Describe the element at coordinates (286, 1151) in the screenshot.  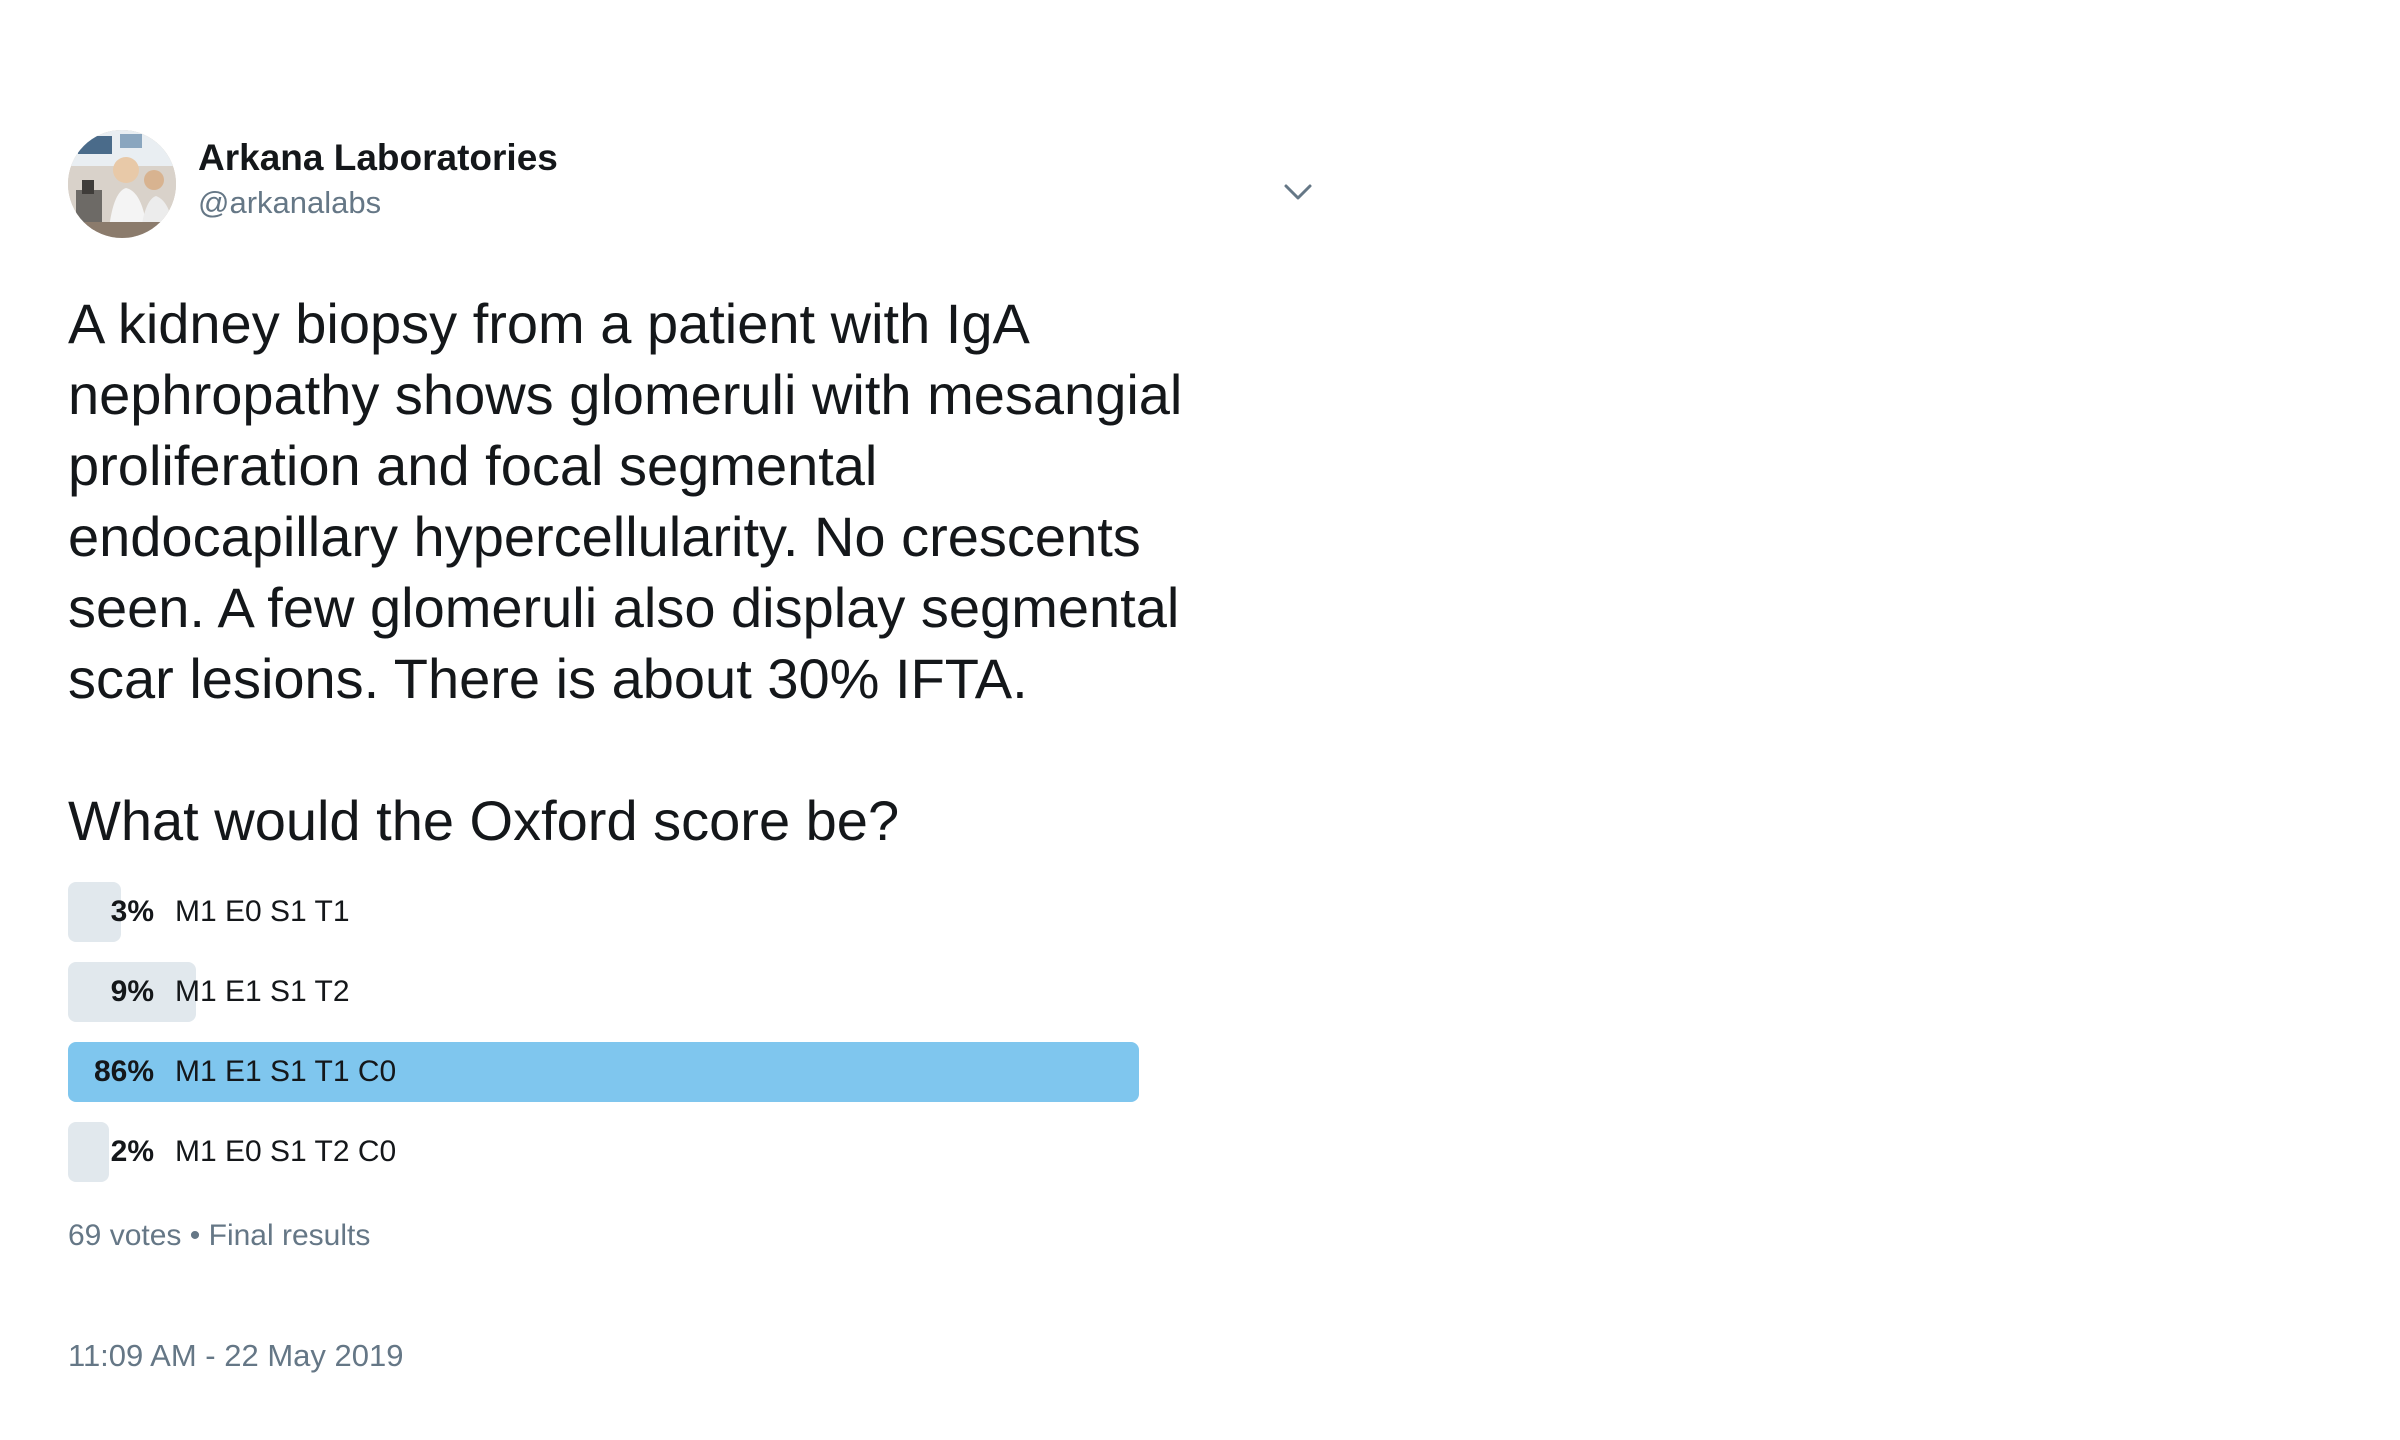
I see `poll-option-label: M1 E0 S1 T2 C0` at that location.